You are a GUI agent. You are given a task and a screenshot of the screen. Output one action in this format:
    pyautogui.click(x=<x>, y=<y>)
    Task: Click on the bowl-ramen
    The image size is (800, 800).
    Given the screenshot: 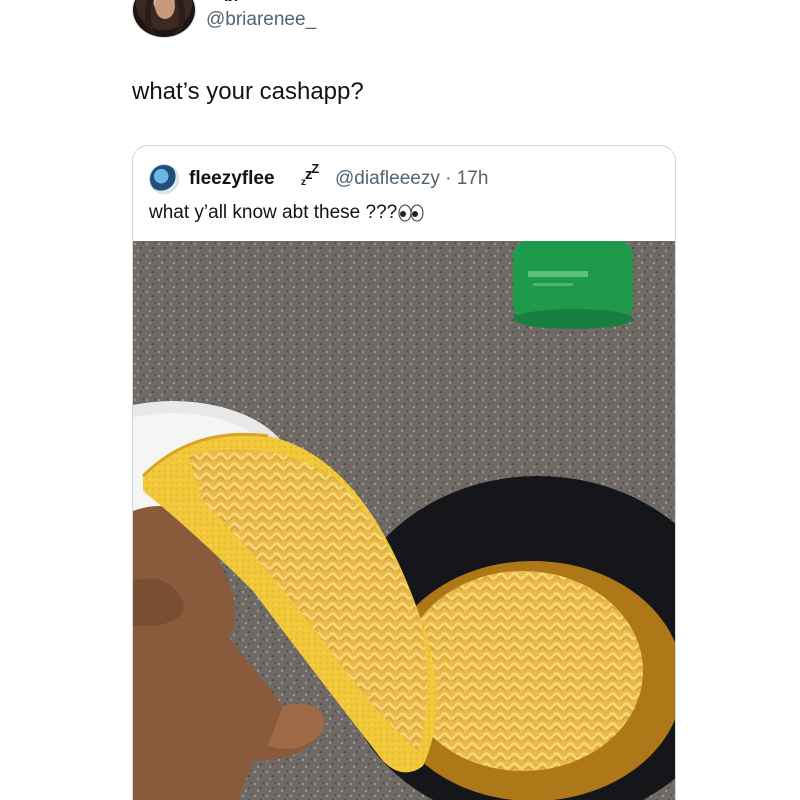 What is the action you would take?
    pyautogui.click(x=523, y=671)
    